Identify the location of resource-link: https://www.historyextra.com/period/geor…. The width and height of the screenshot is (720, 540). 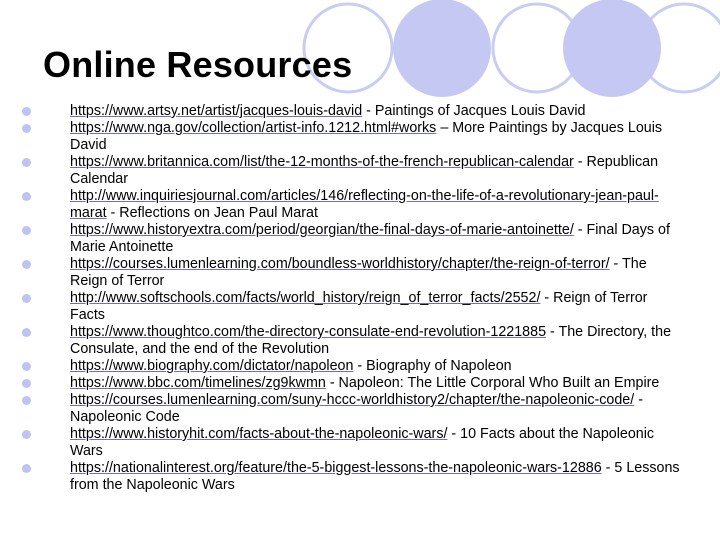
(322, 230).